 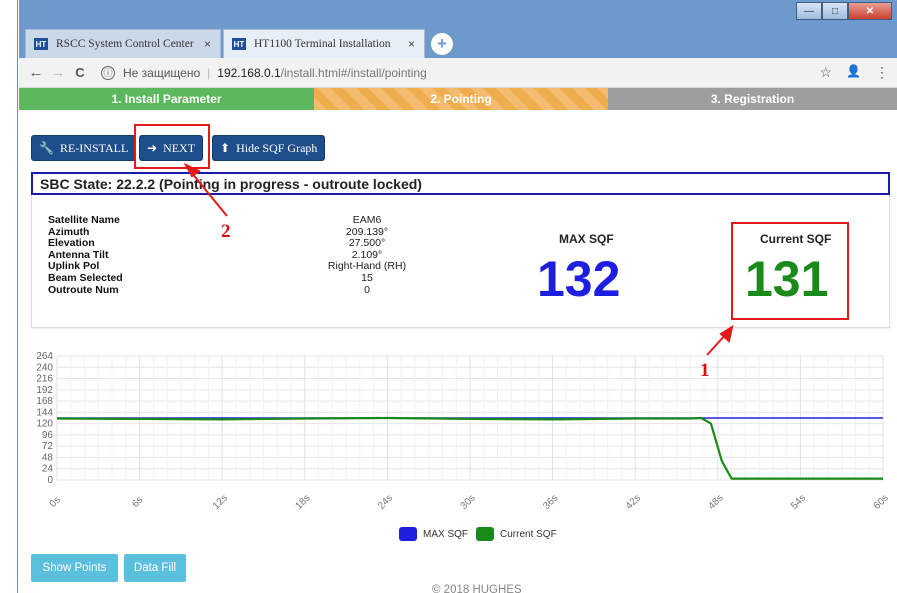 What do you see at coordinates (166, 99) in the screenshot?
I see `step-install-parameter: 1. Install Parameter` at bounding box center [166, 99].